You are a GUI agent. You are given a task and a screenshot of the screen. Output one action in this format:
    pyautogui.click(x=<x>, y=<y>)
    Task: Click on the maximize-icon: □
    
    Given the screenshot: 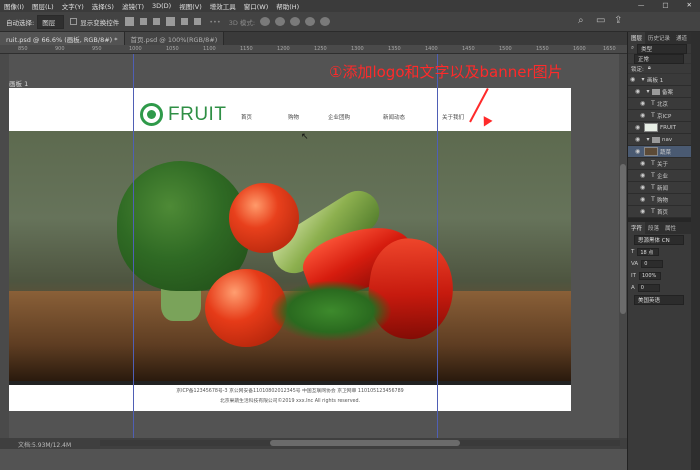 What is the action you would take?
    pyautogui.click(x=665, y=5)
    